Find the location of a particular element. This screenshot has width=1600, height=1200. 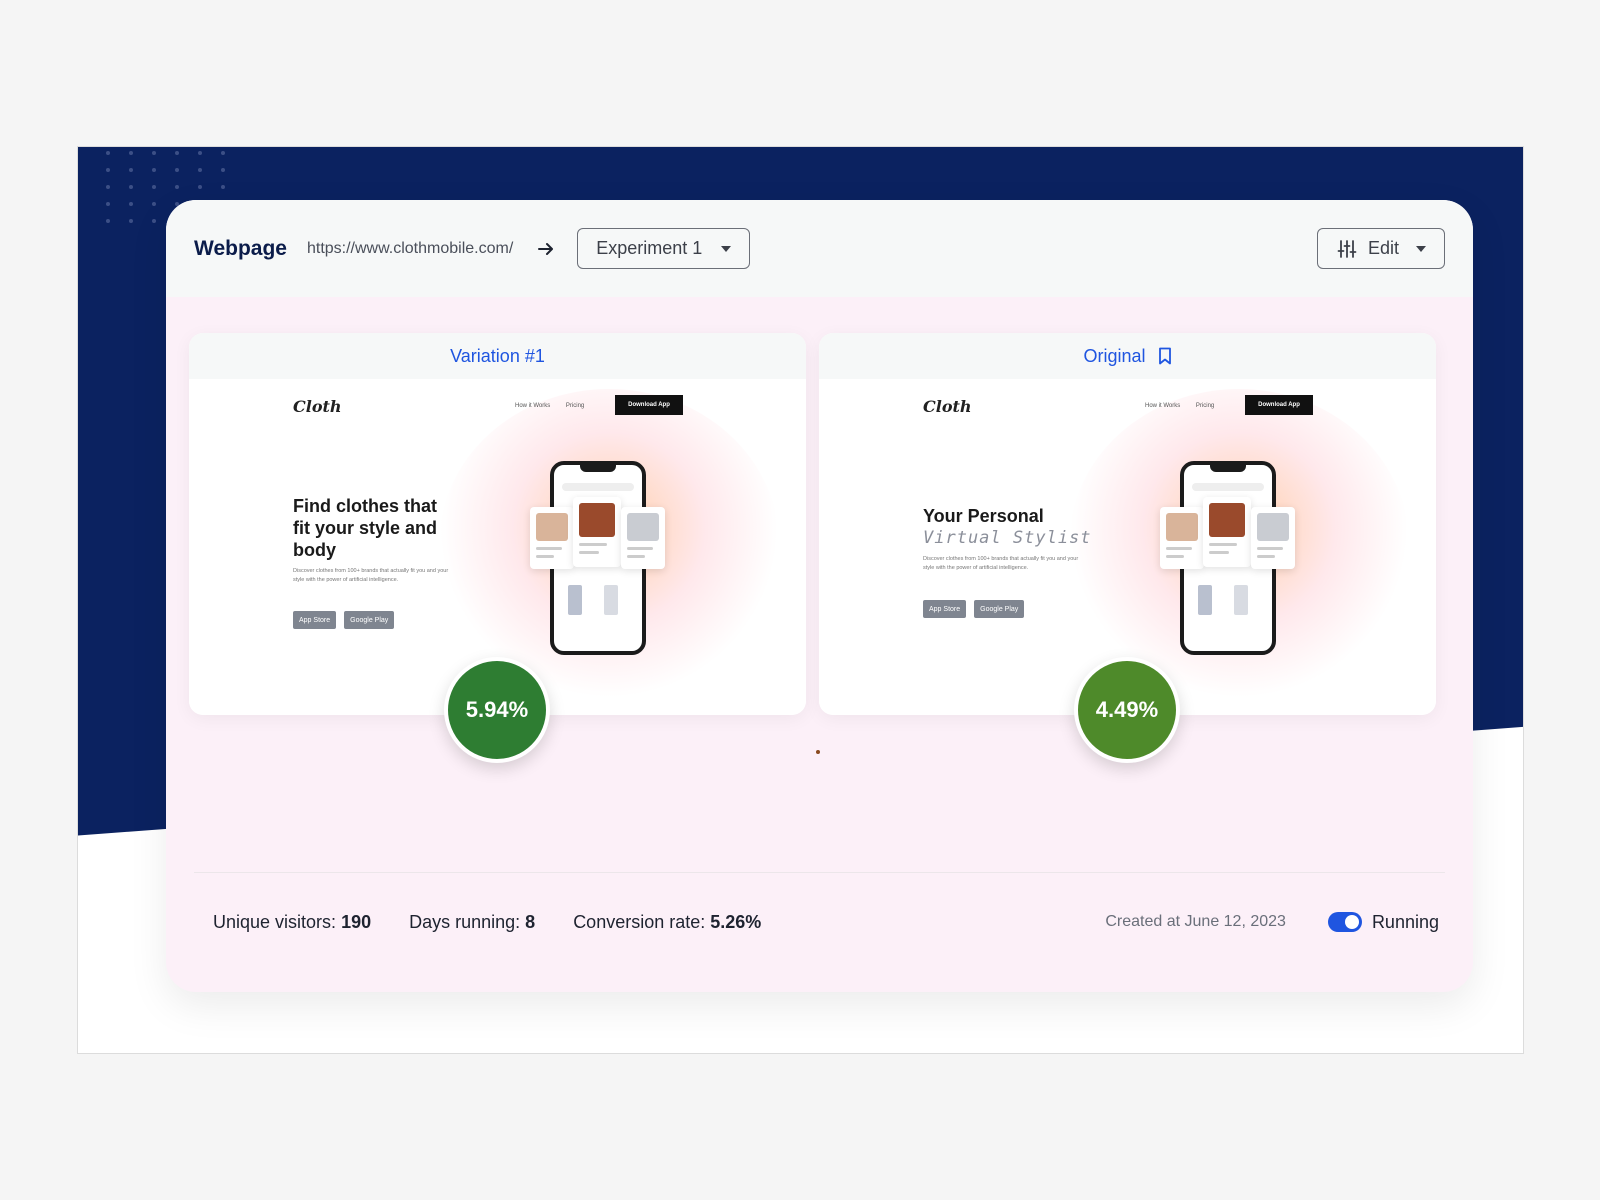

running-status-label: Running is located at coordinates (1405, 921).